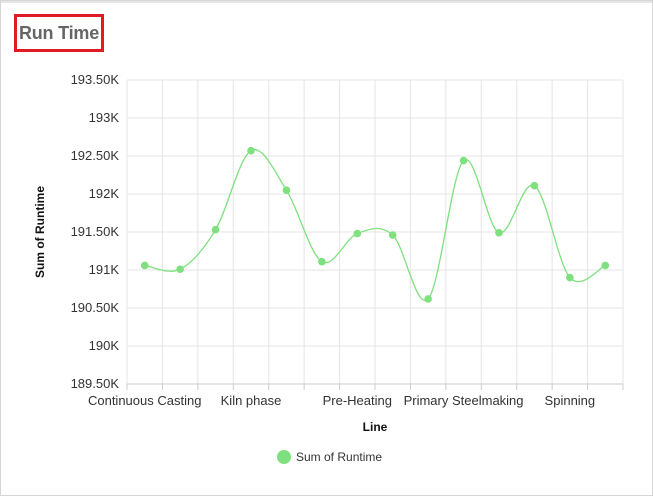  I want to click on y-tick-label: 190K, so click(104, 345).